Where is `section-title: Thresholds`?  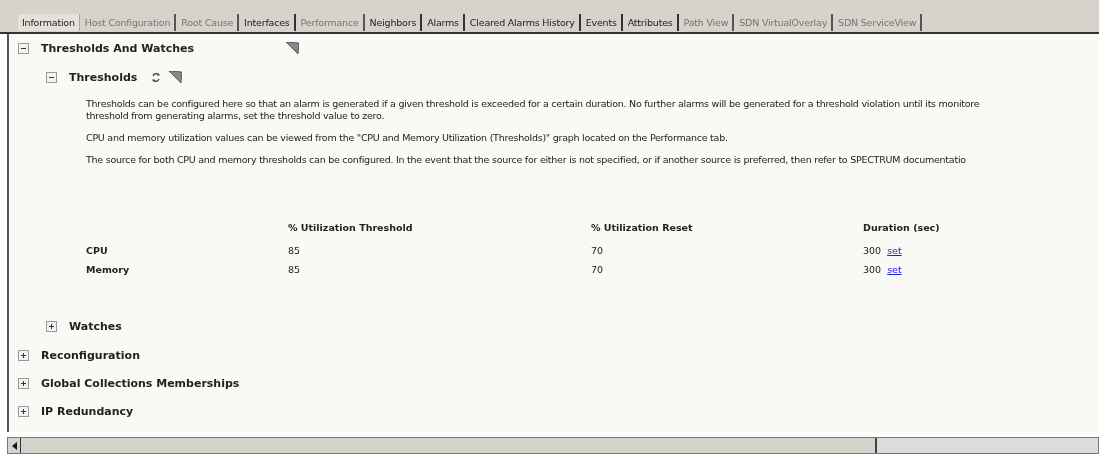
section-title: Thresholds is located at coordinates (103, 77).